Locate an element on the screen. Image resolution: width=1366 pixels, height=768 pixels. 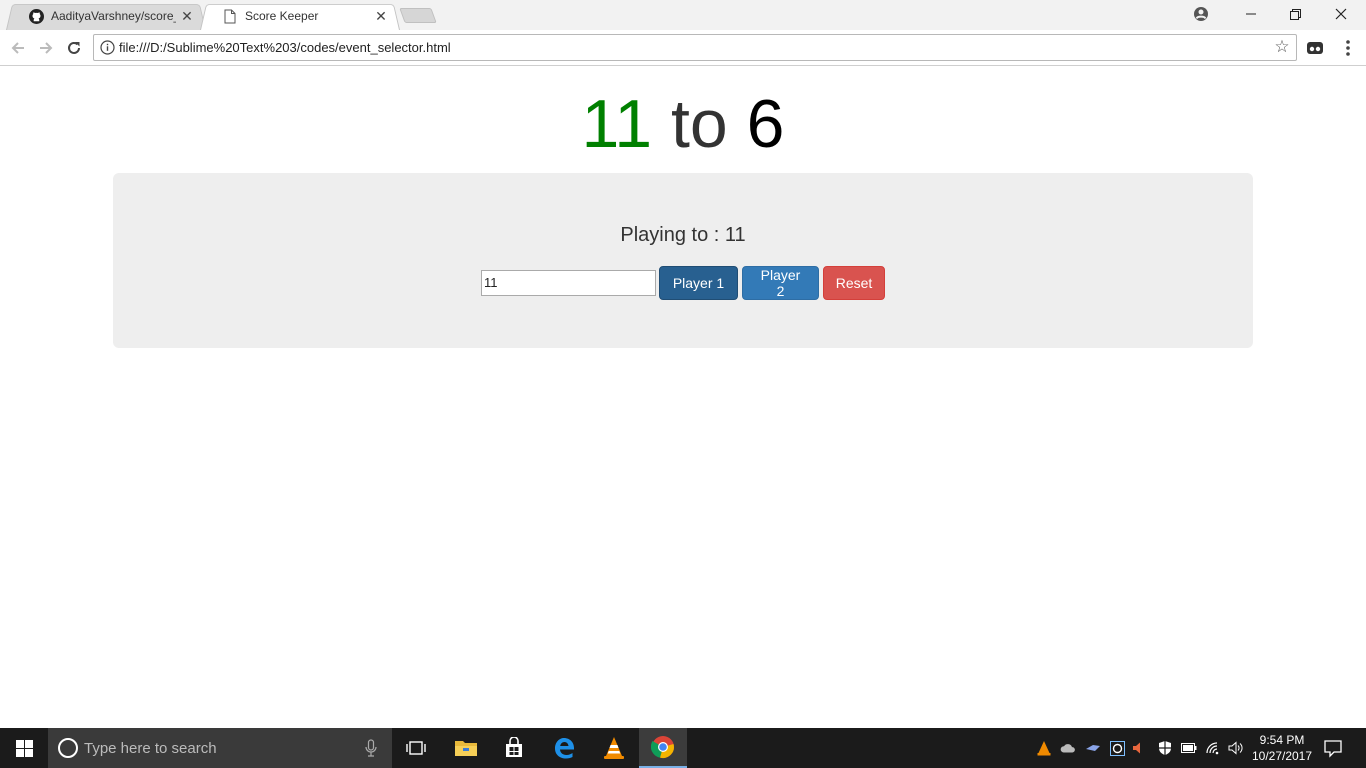
winning-score-input is located at coordinates (568, 282).